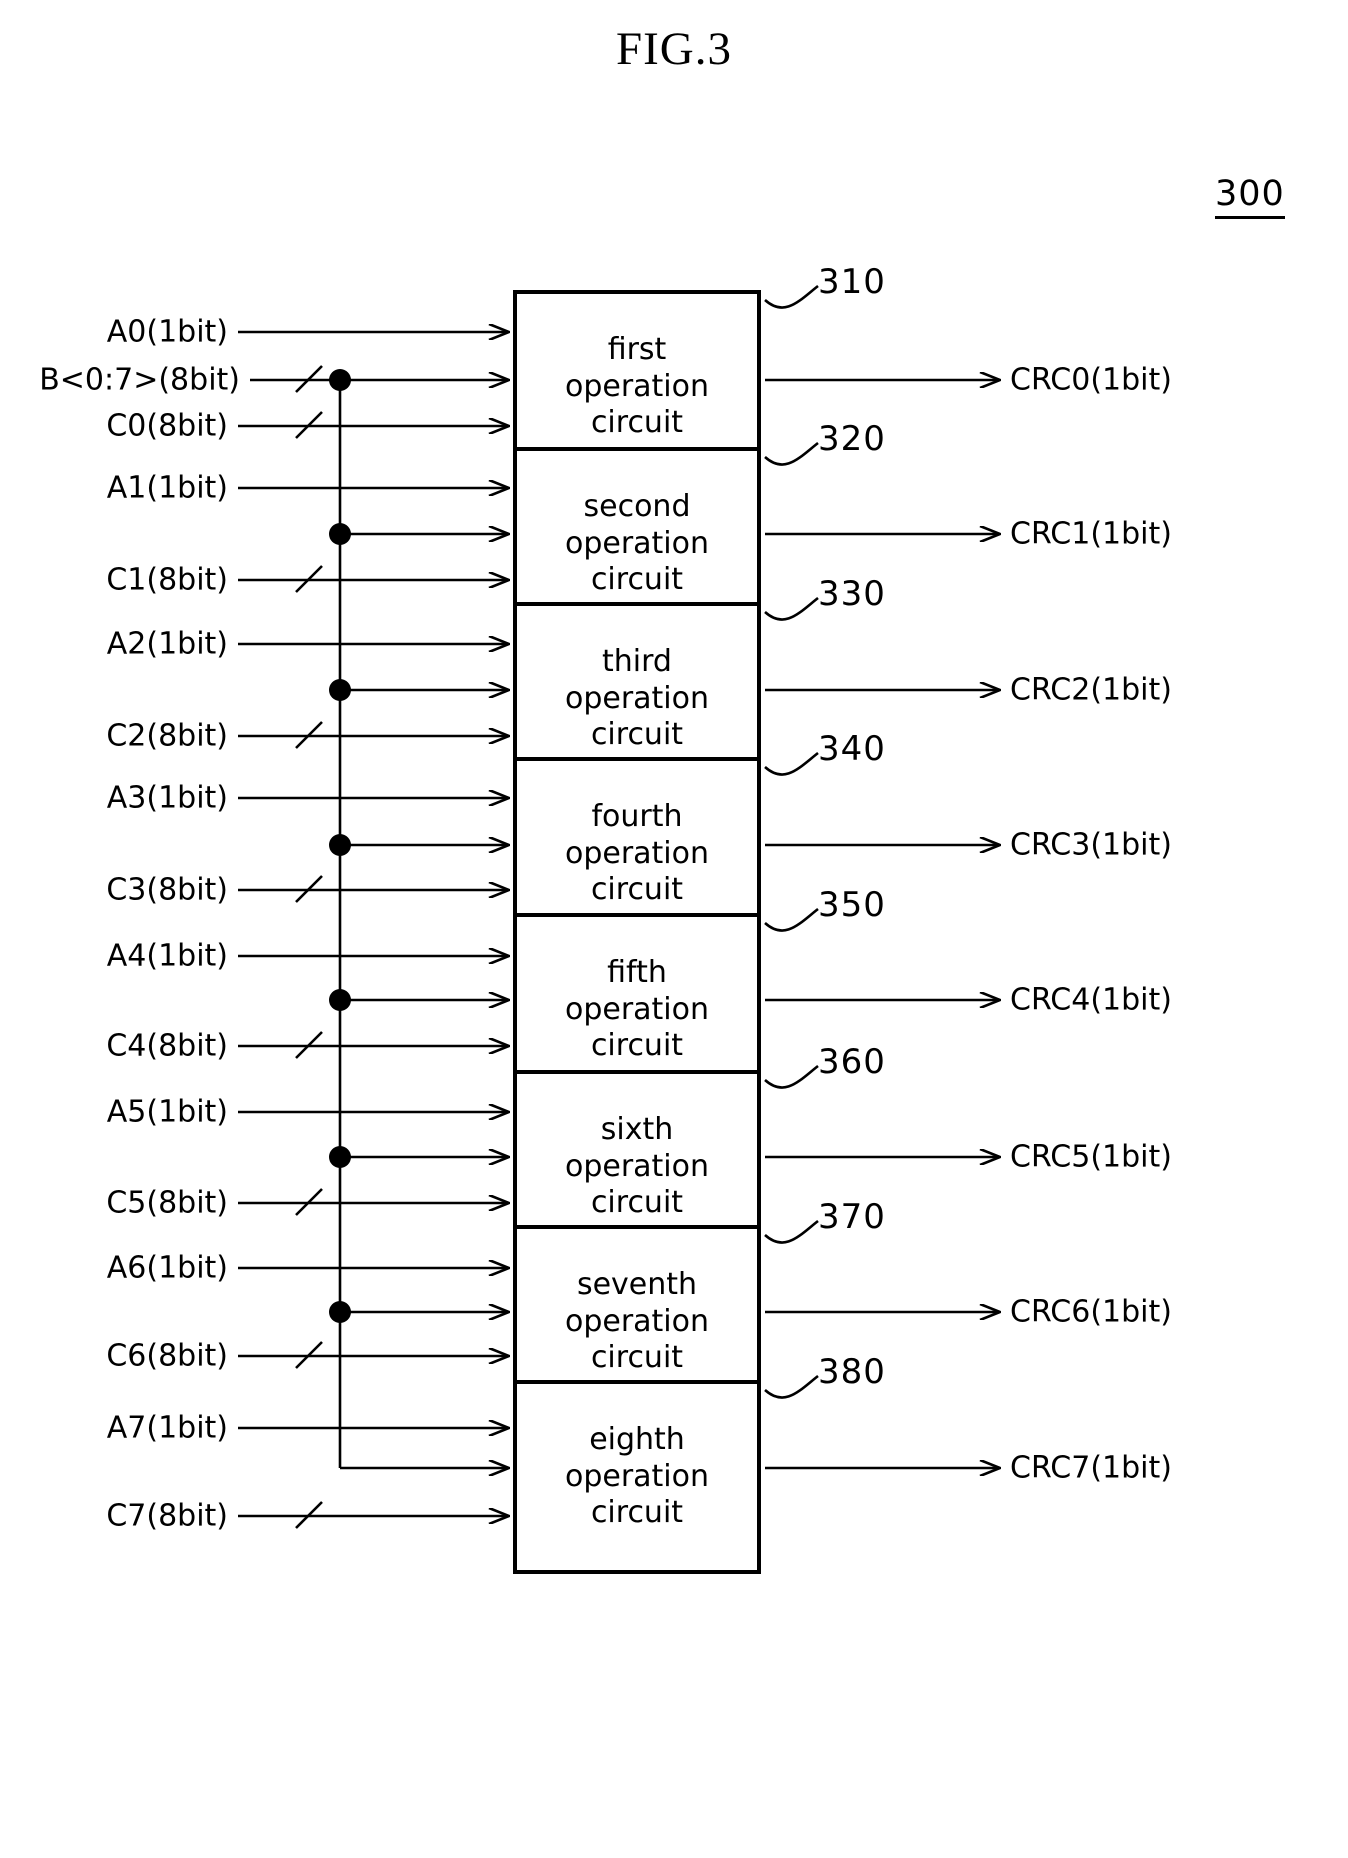  What do you see at coordinates (167, 1112) in the screenshot?
I see `input-label-a5: A5(1bit)` at bounding box center [167, 1112].